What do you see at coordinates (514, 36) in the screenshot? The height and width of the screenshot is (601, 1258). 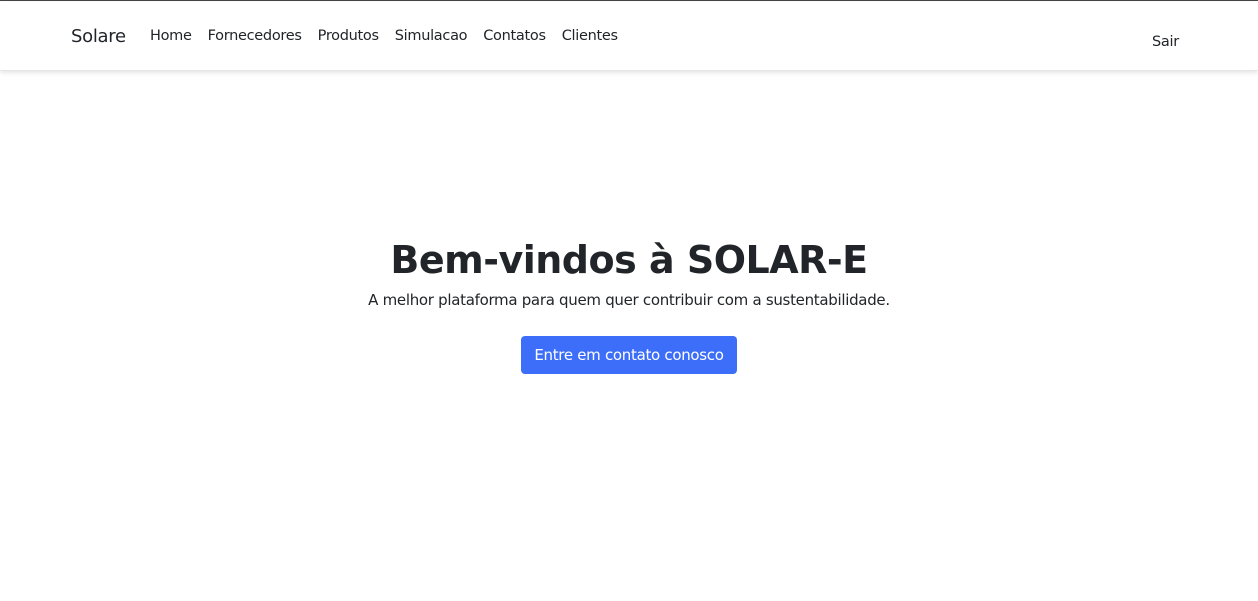 I see `nav-item-contatos: Contatos` at bounding box center [514, 36].